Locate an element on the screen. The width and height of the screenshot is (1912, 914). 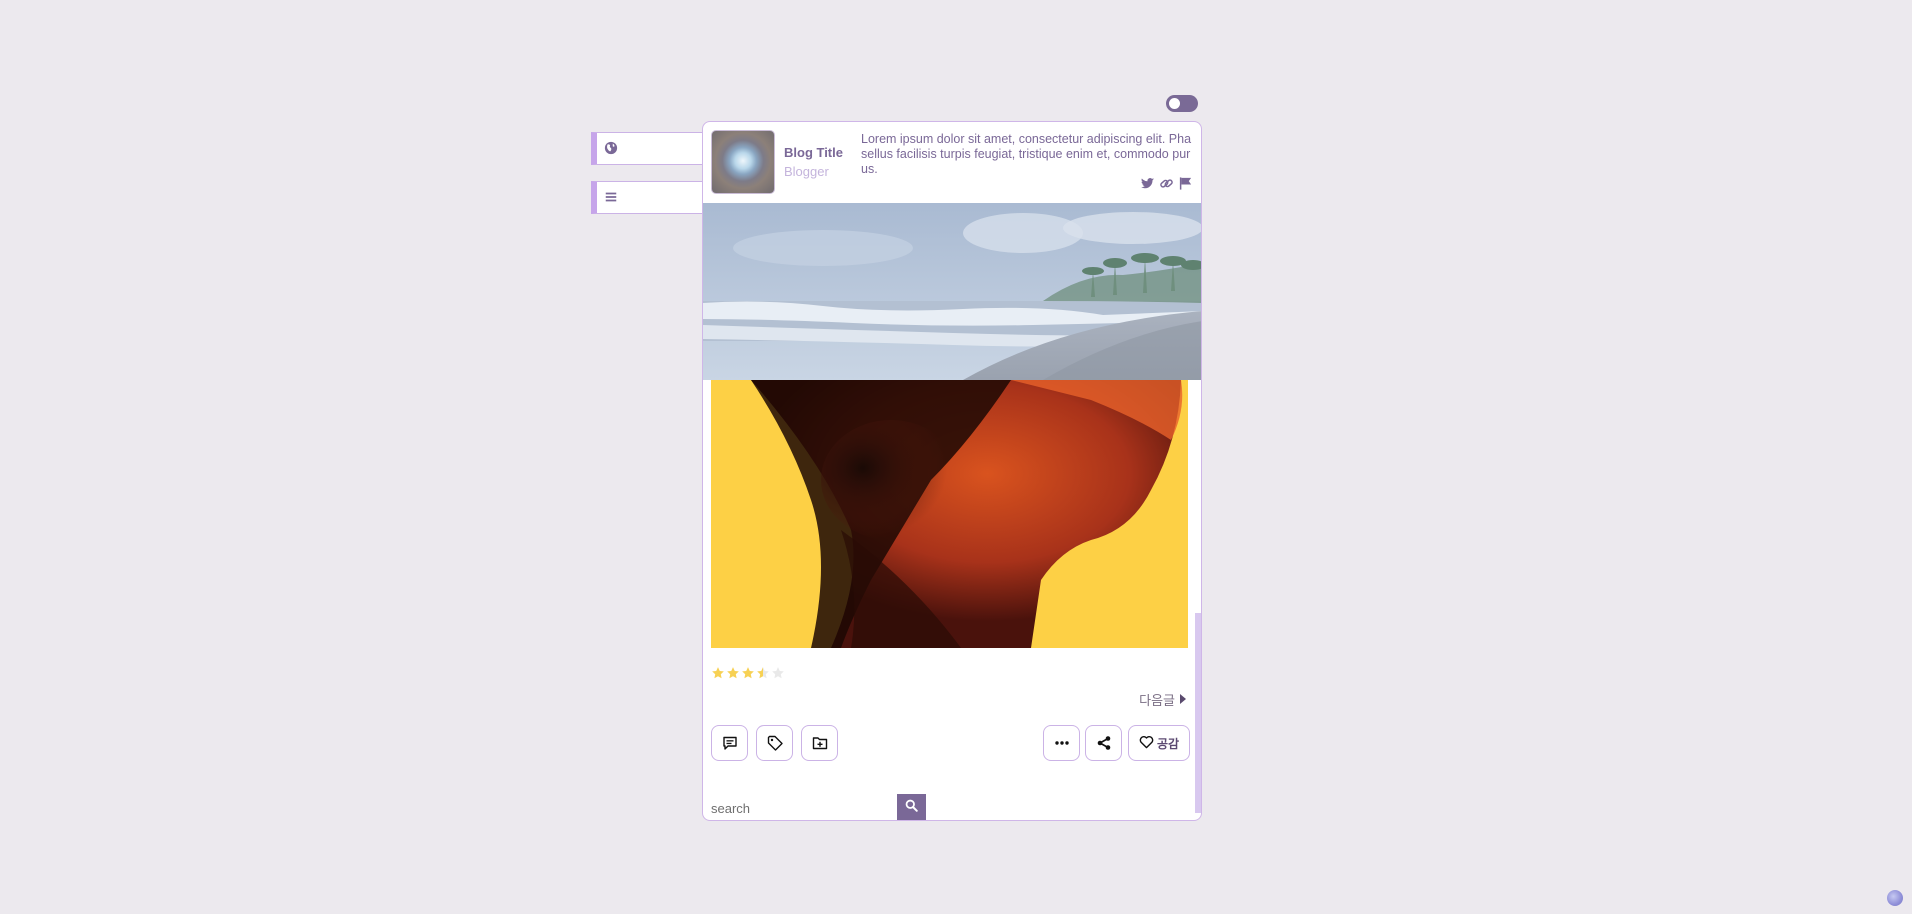
next-post-label: 다음글 is located at coordinates (1157, 700).